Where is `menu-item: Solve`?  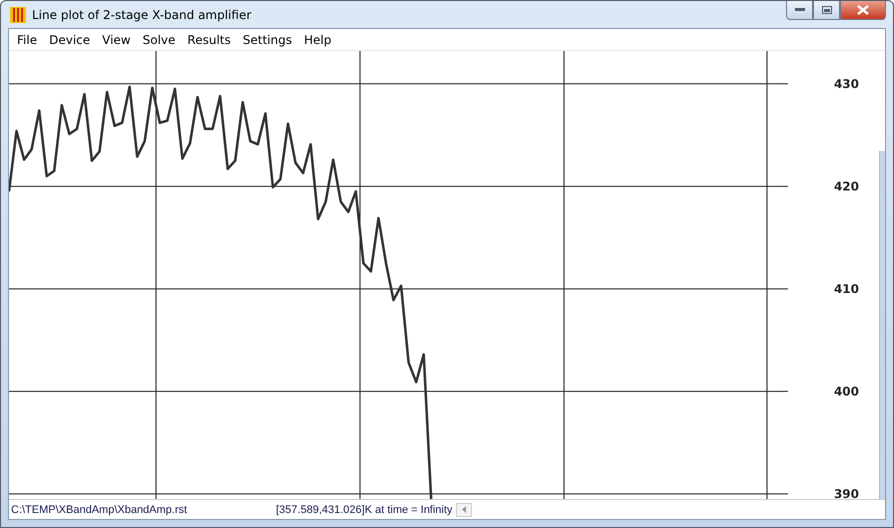 menu-item: Solve is located at coordinates (159, 39).